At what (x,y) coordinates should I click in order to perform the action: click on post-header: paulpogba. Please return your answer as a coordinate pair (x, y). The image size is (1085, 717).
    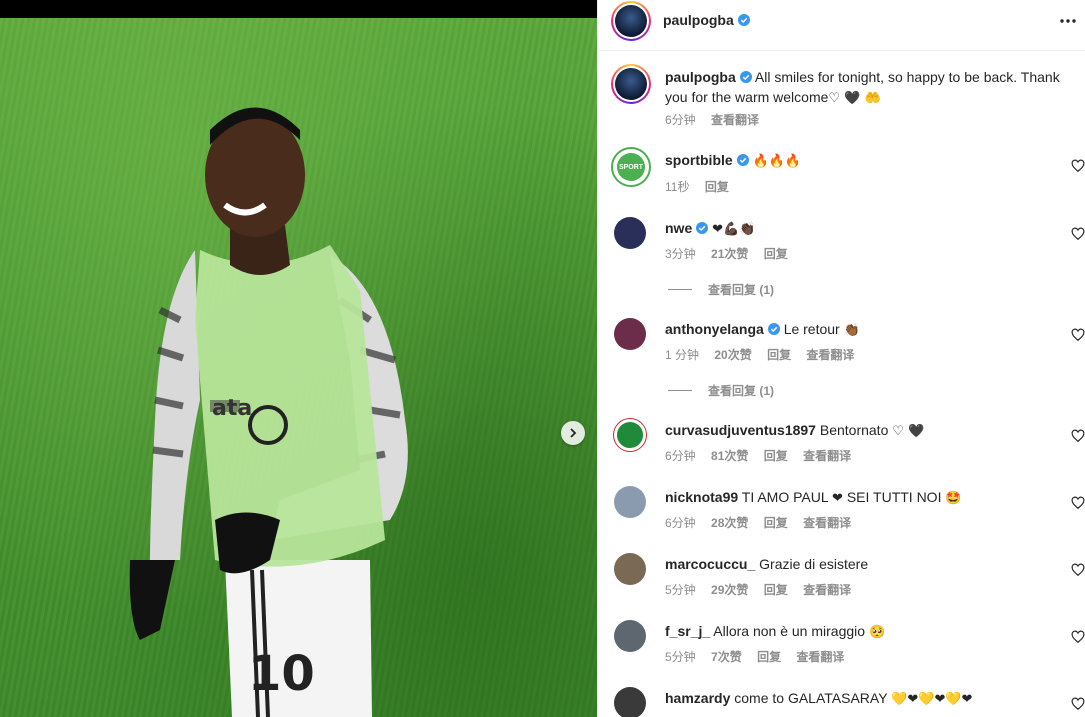
    Looking at the image, I should click on (841, 25).